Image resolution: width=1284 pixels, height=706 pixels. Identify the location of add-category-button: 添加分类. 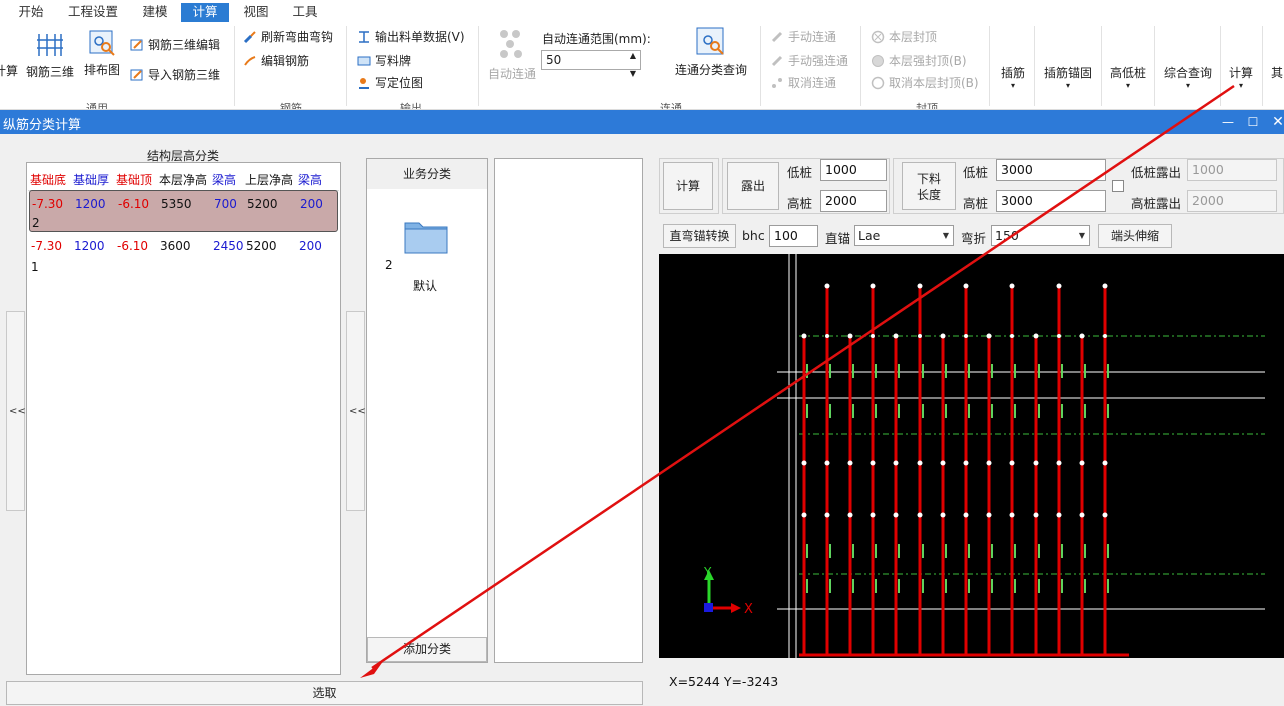
(427, 649).